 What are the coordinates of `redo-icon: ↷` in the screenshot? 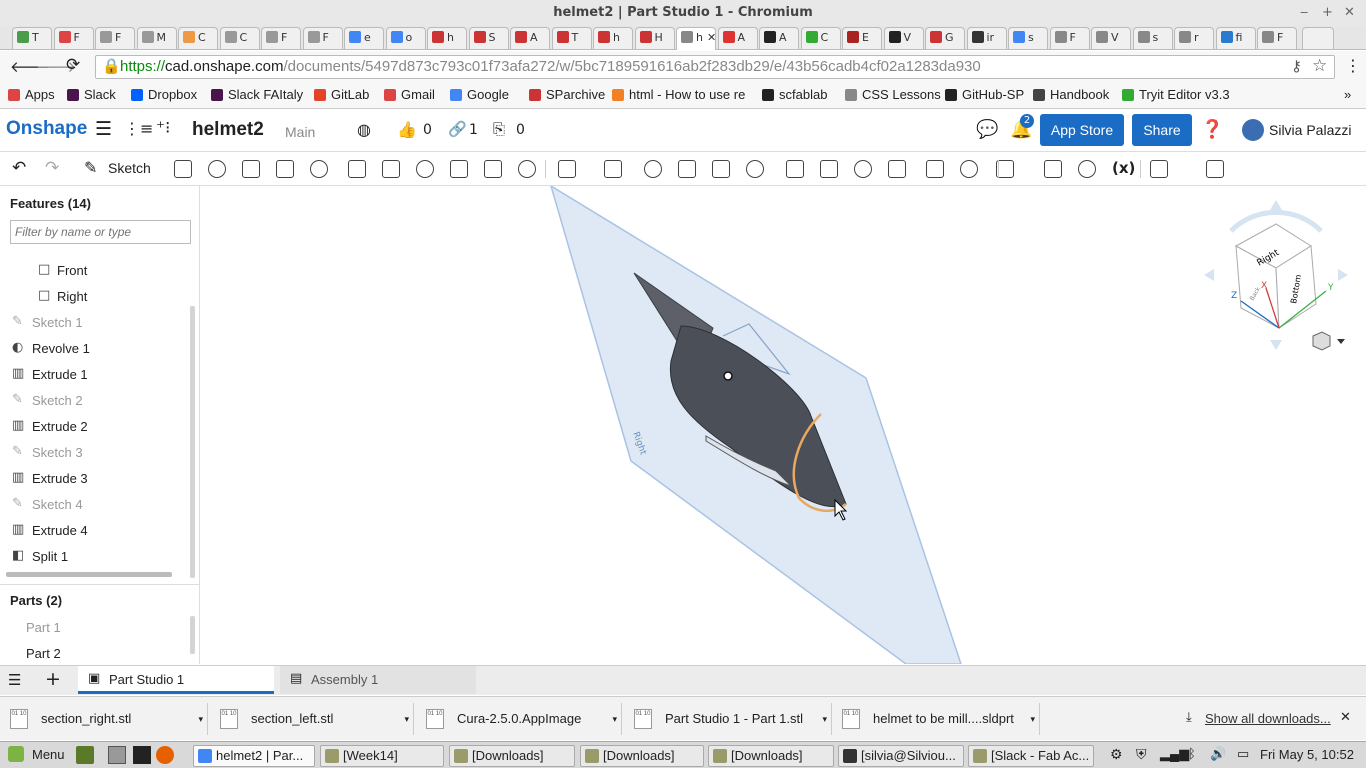 It's located at (52, 168).